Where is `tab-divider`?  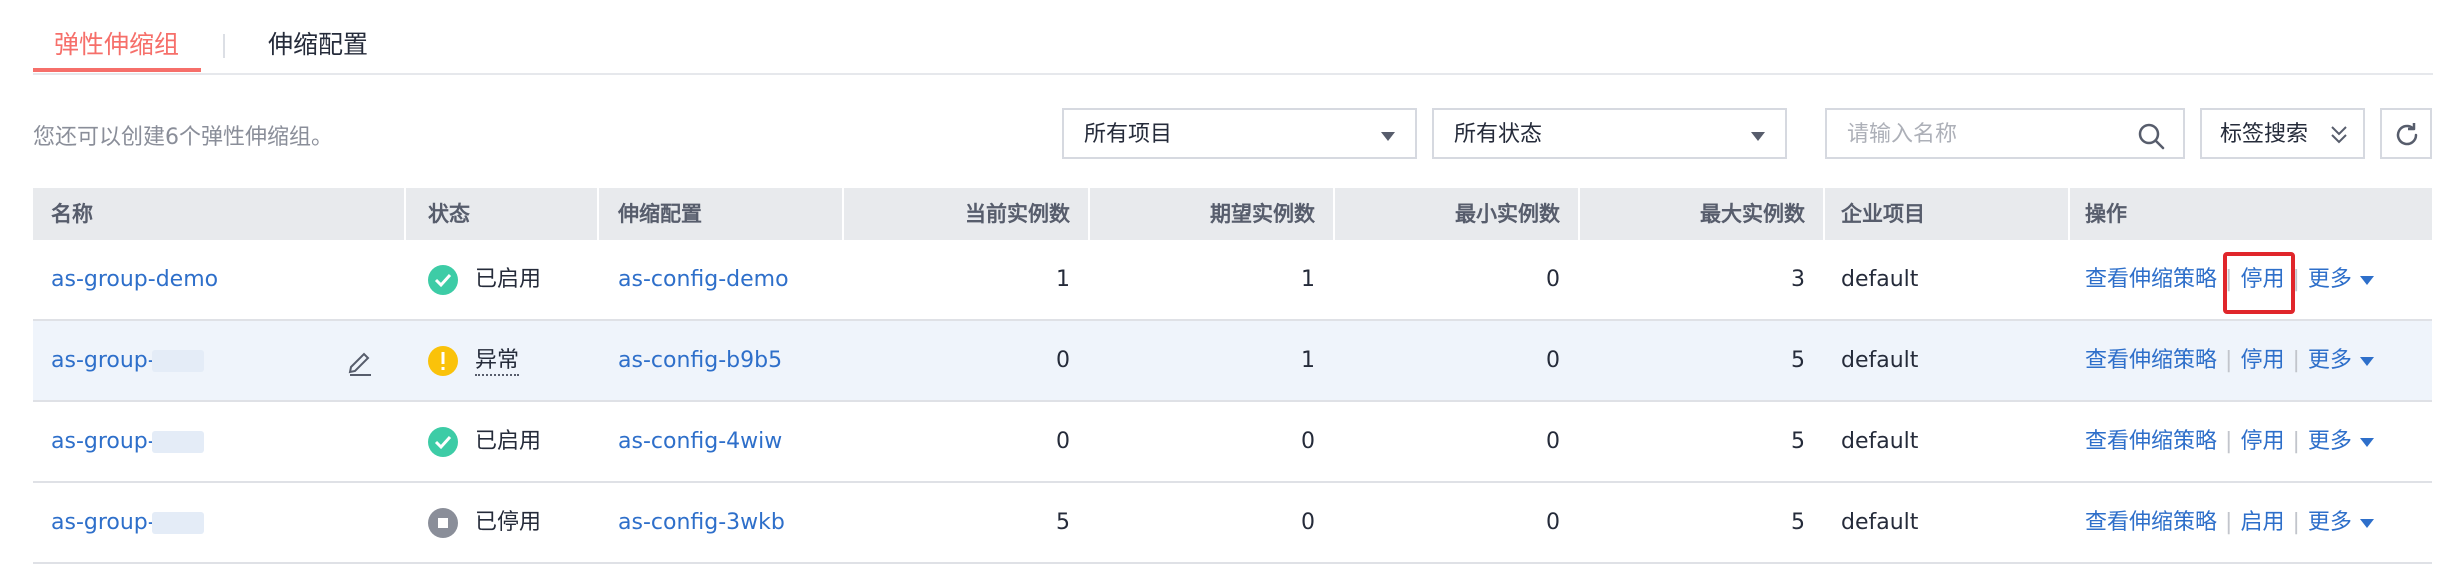 tab-divider is located at coordinates (224, 46).